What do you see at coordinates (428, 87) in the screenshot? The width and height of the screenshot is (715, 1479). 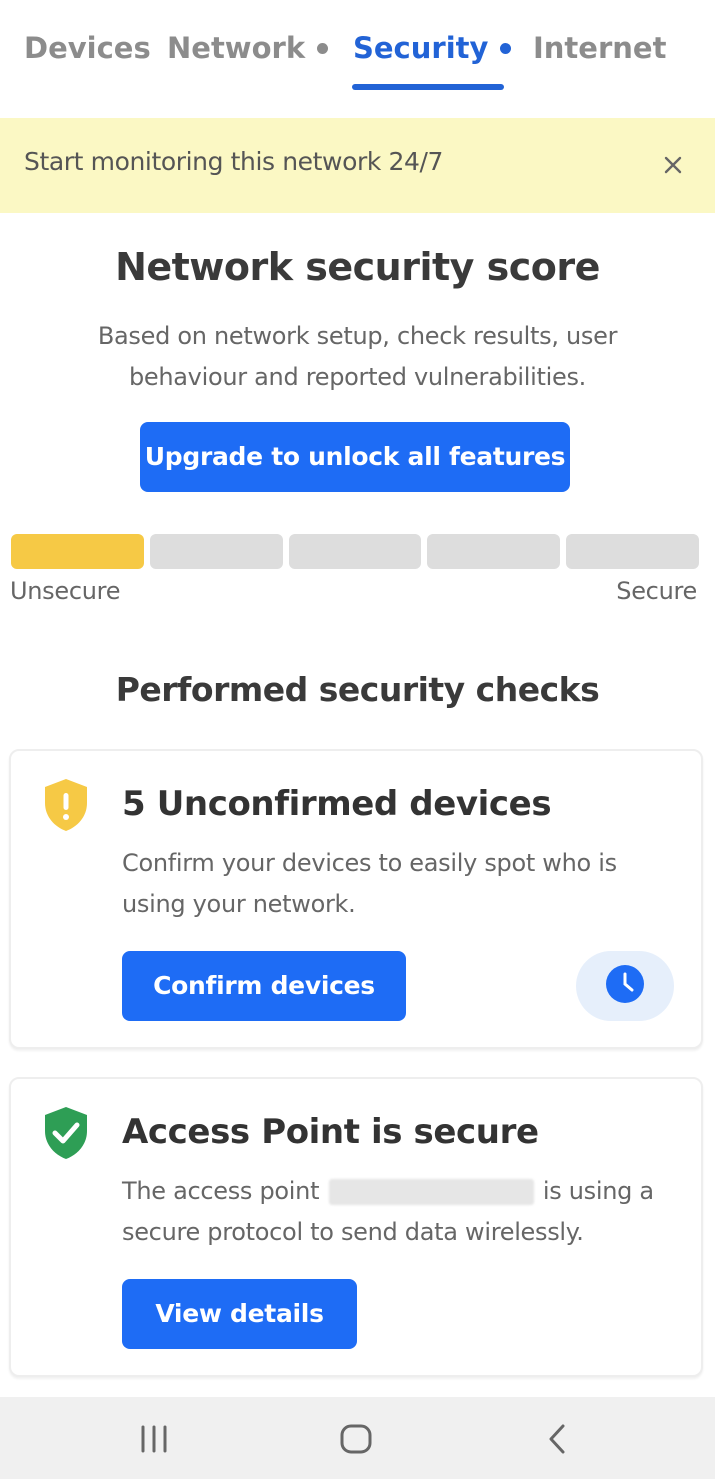 I see `active-tab-indicator` at bounding box center [428, 87].